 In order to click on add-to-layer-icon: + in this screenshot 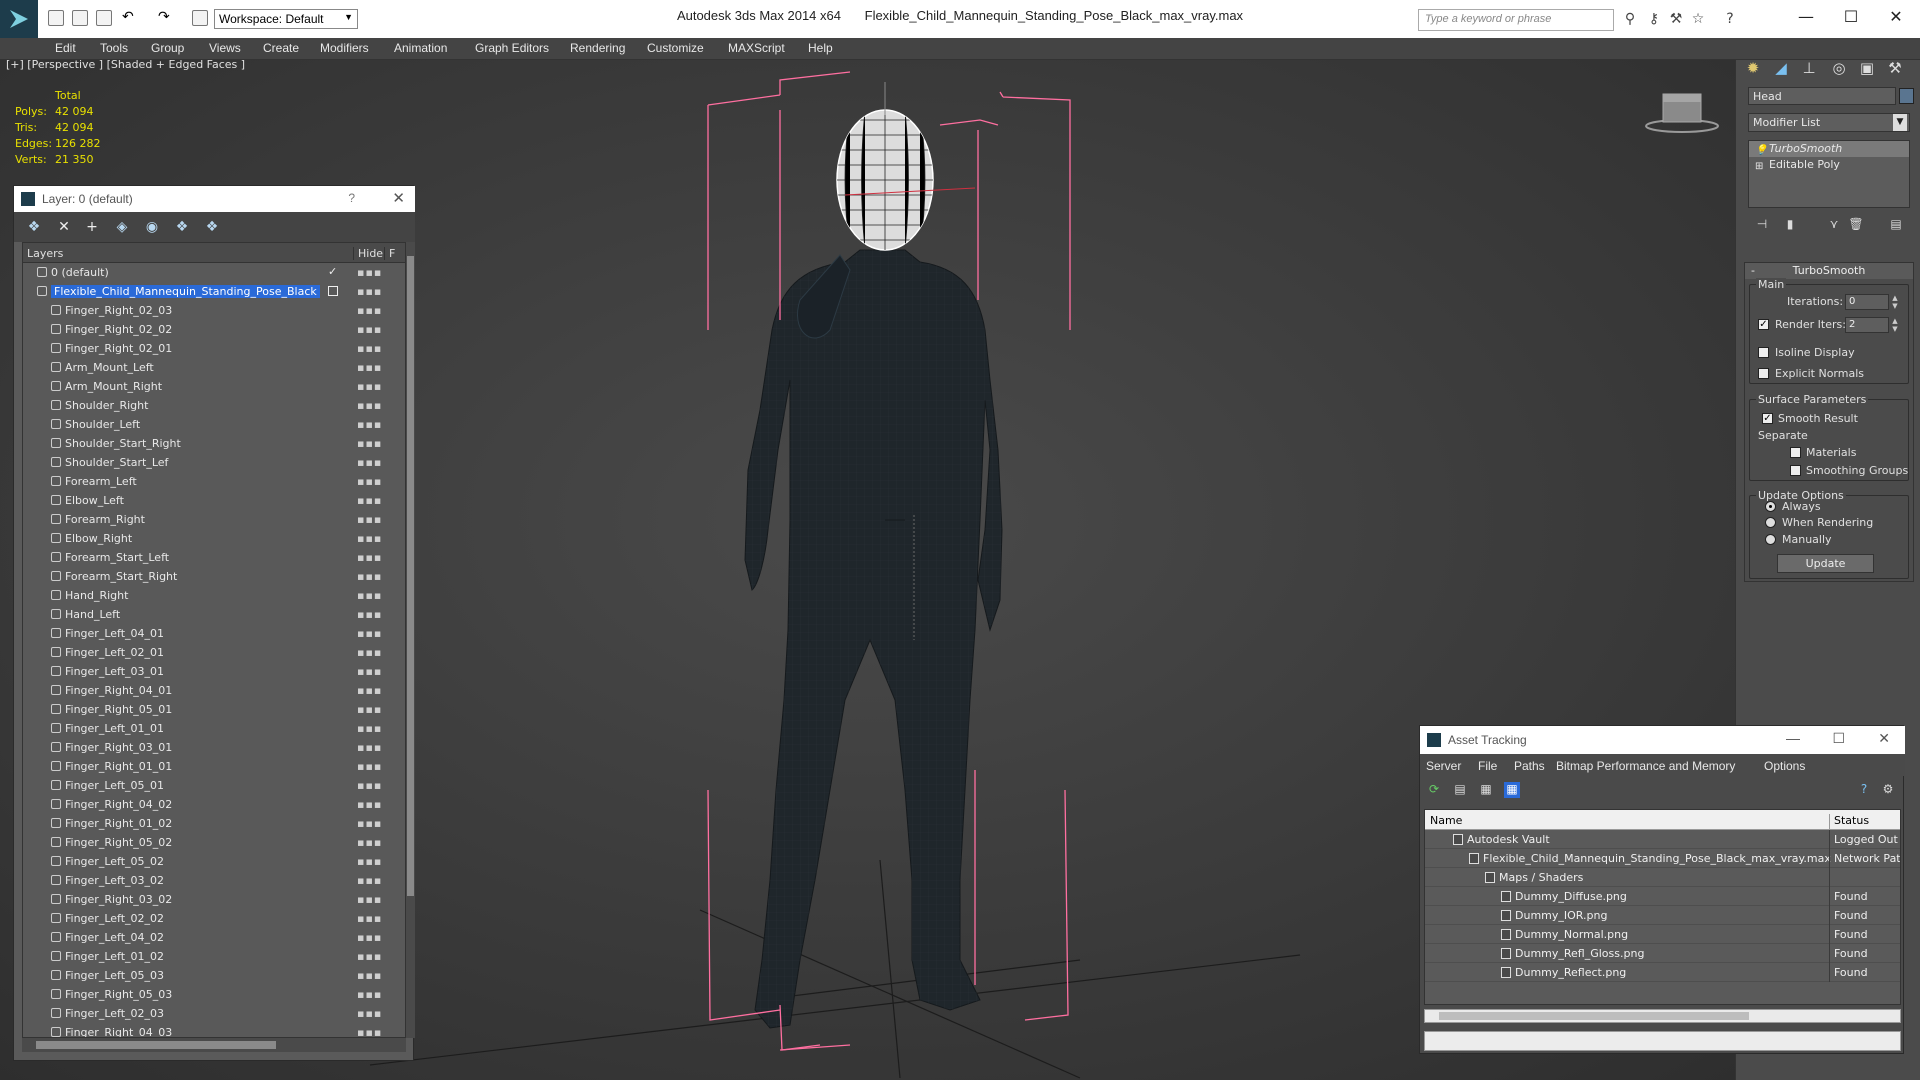, I will do `click(92, 227)`.